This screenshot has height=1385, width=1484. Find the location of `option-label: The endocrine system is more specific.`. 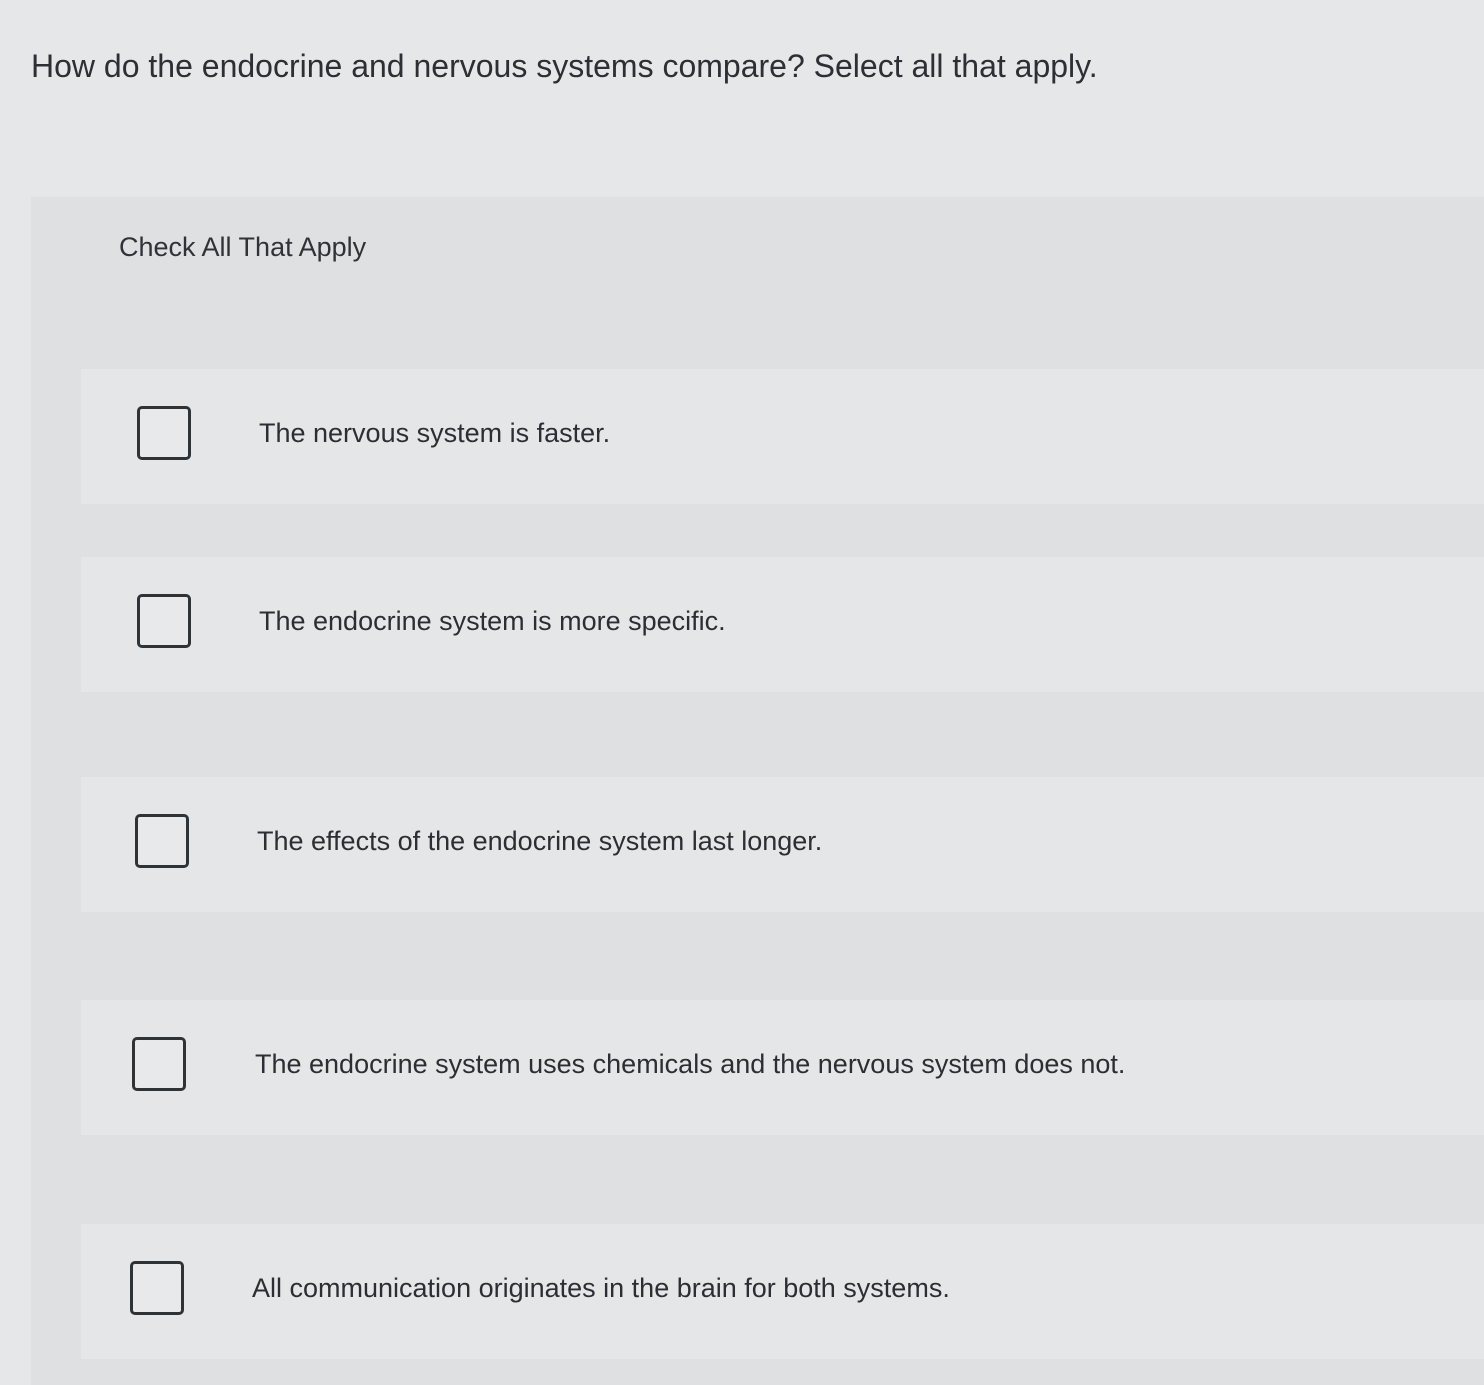

option-label: The endocrine system is more specific. is located at coordinates (492, 621).